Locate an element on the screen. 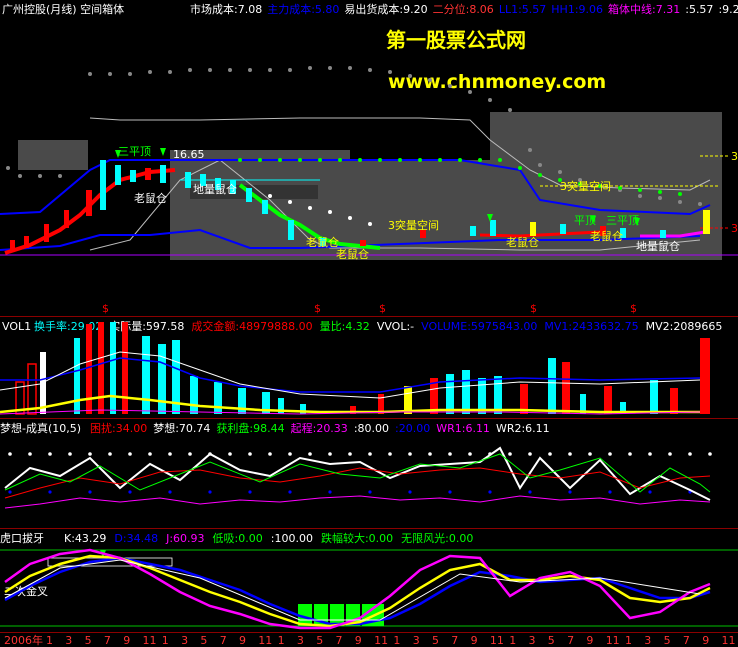 This screenshot has height=647, width=738. separator-main-vol is located at coordinates (369, 316).